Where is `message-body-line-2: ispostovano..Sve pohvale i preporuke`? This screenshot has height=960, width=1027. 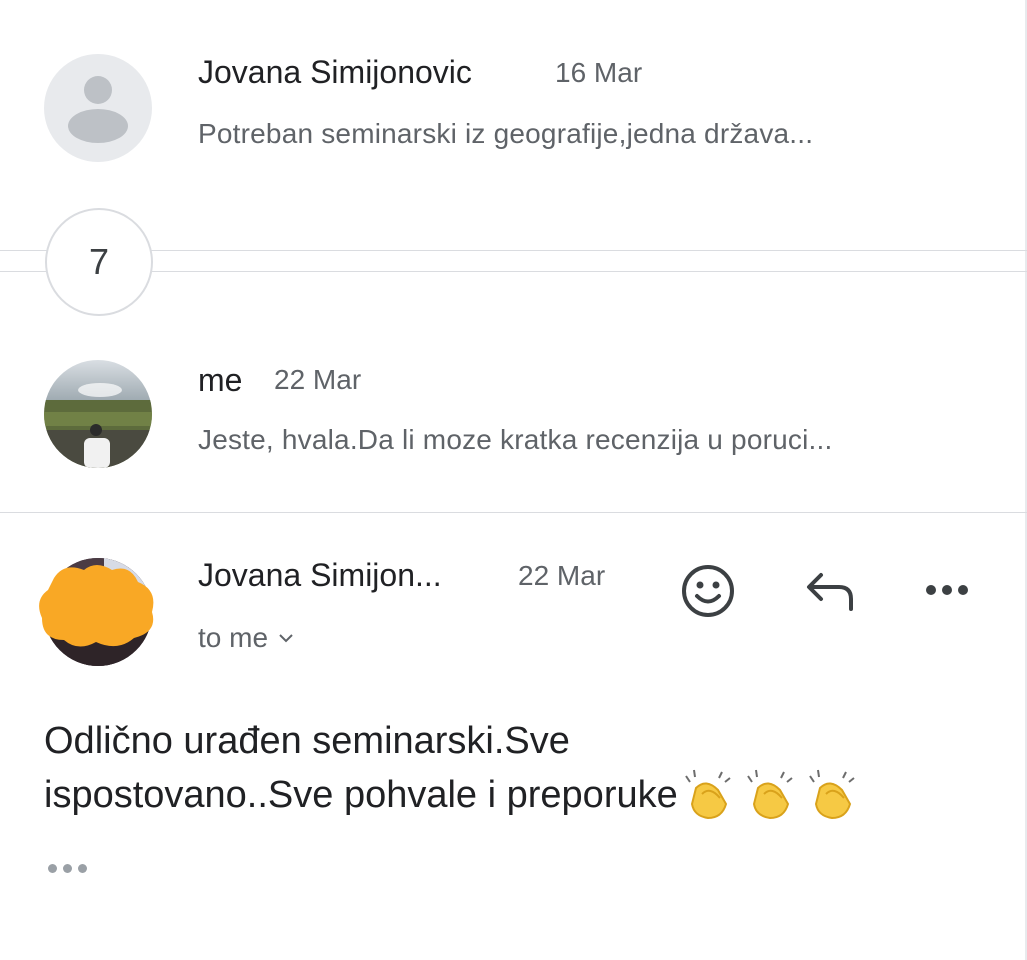
message-body-line-2: ispostovano..Sve pohvale i preporuke is located at coordinates (361, 794).